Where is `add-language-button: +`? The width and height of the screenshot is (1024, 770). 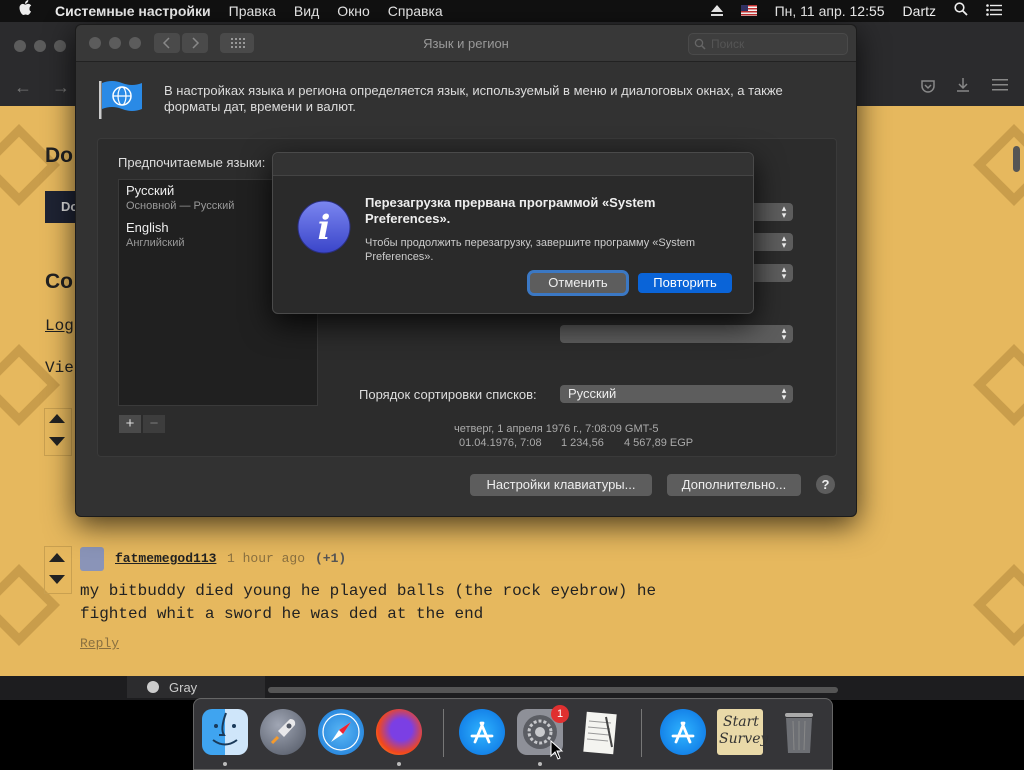 add-language-button: + is located at coordinates (130, 424).